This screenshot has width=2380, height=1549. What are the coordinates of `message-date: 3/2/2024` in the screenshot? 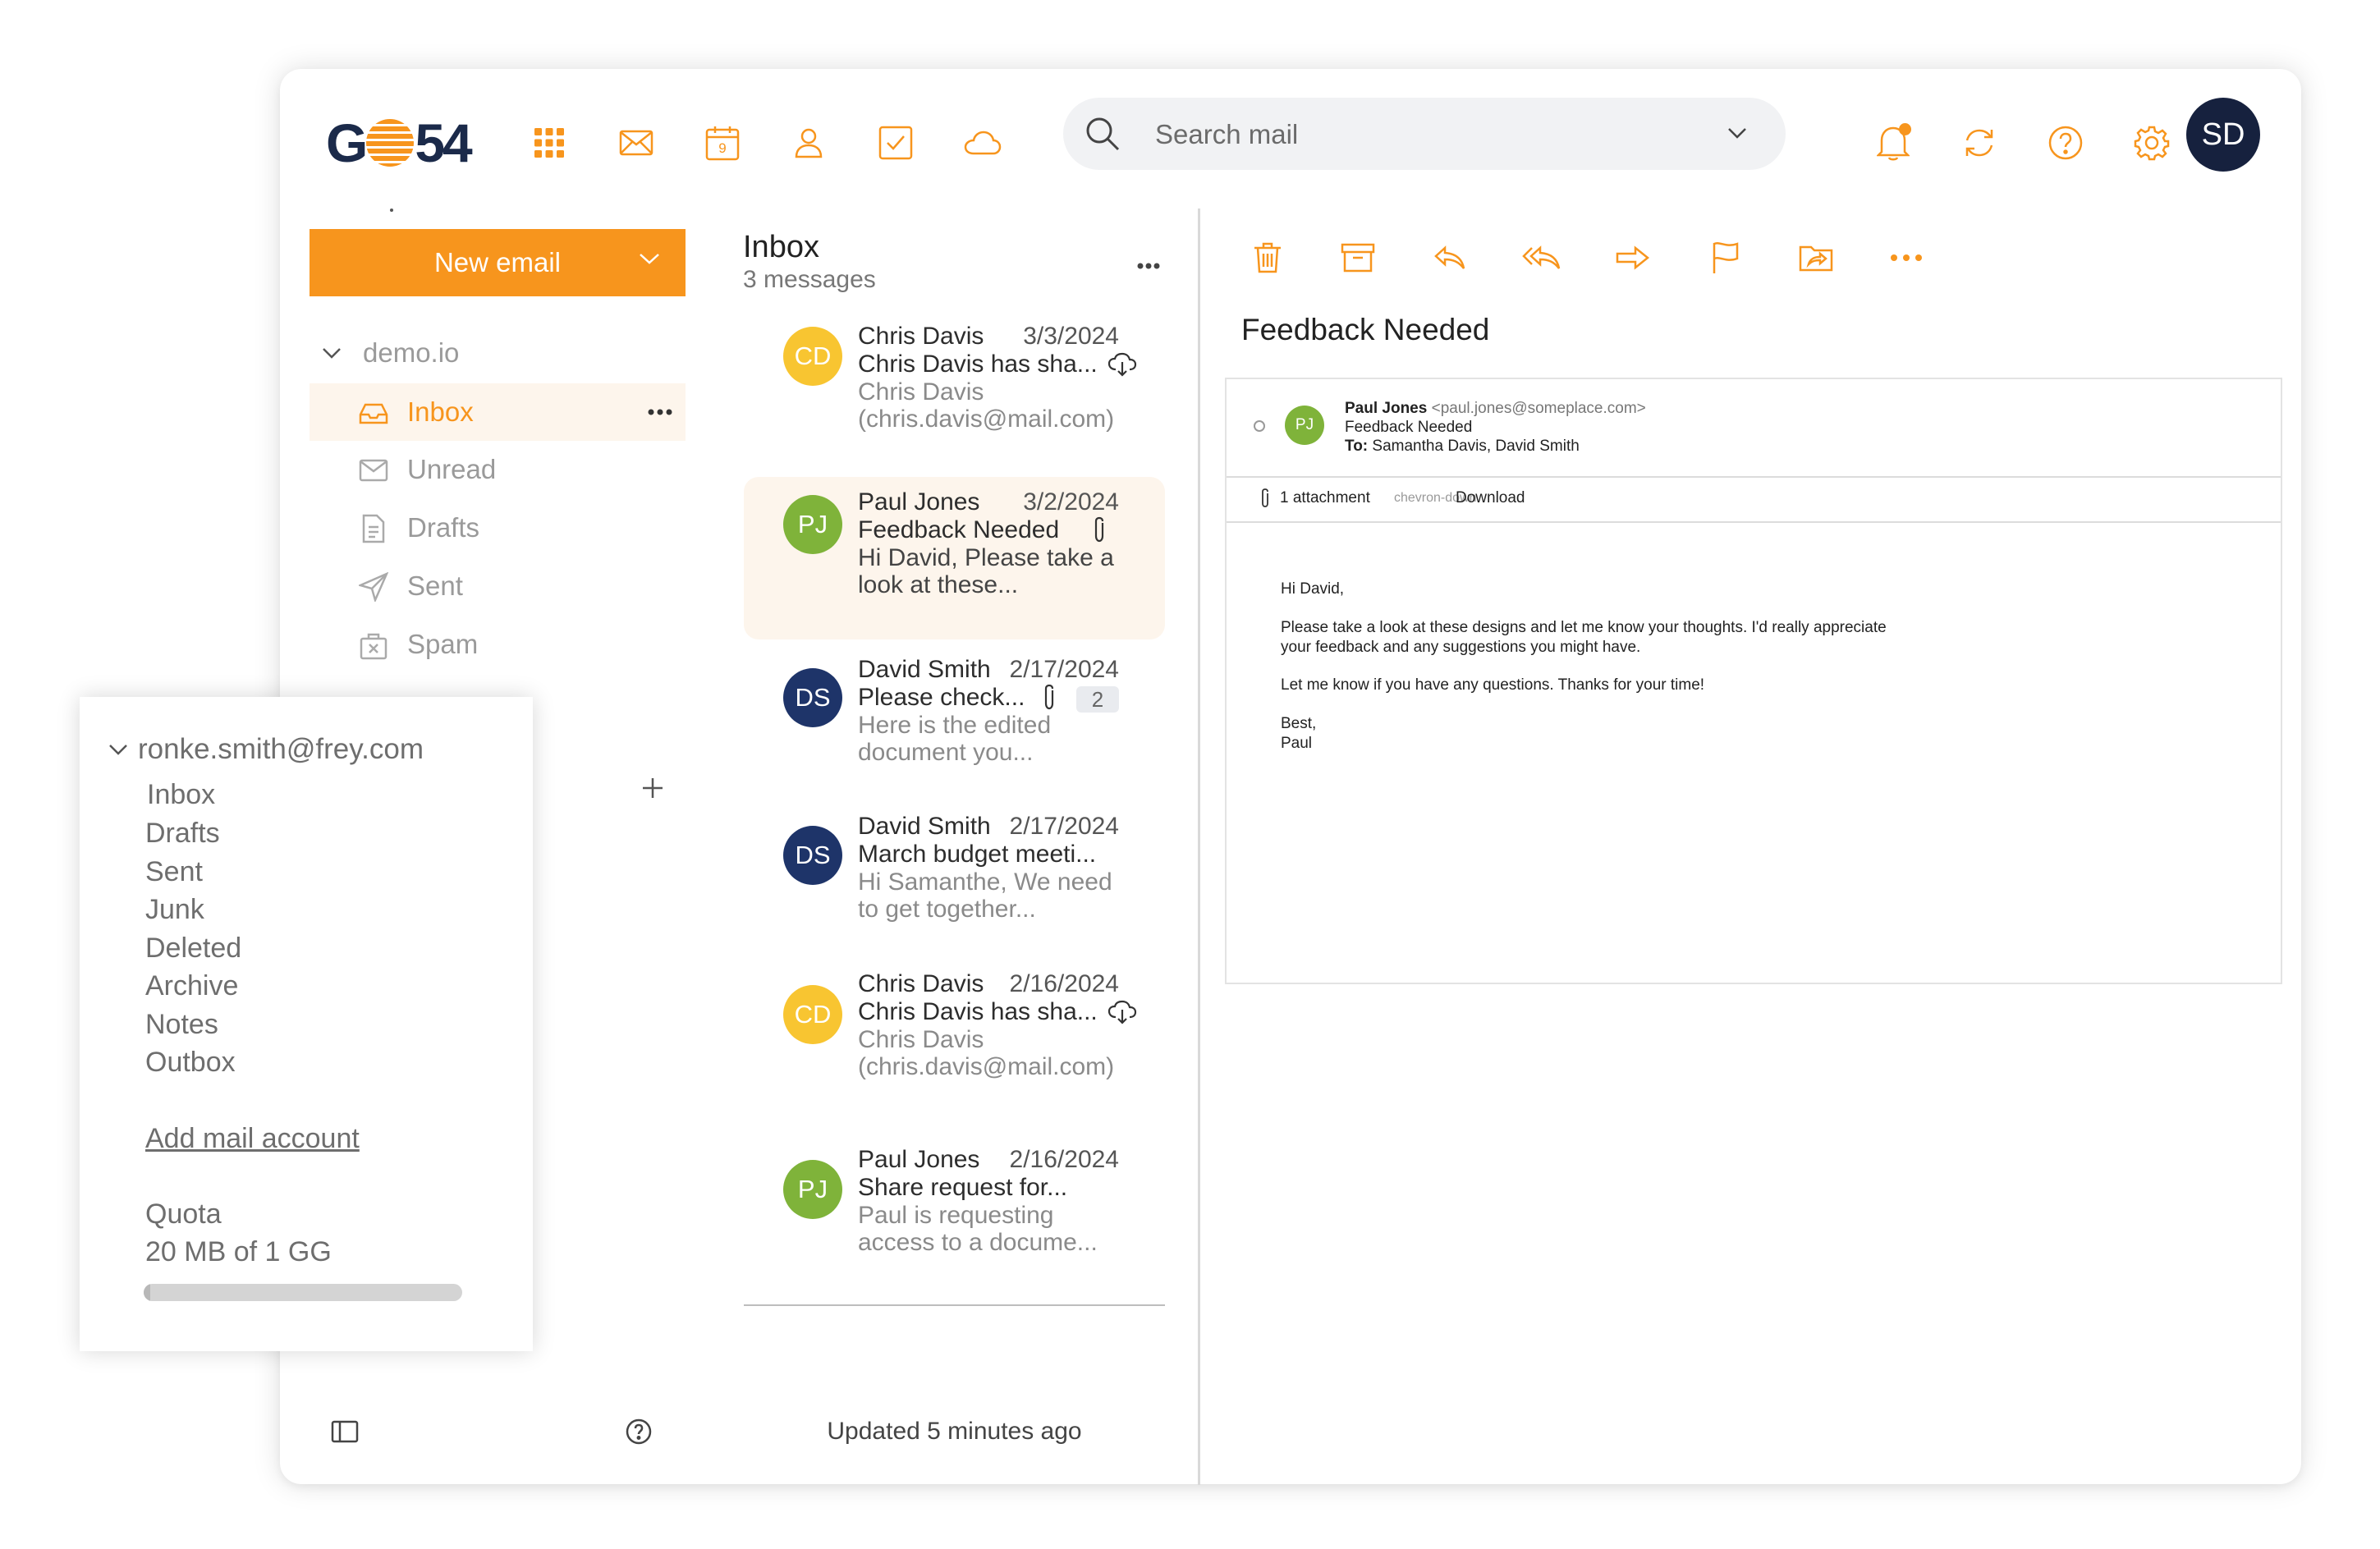 It's located at (1071, 502).